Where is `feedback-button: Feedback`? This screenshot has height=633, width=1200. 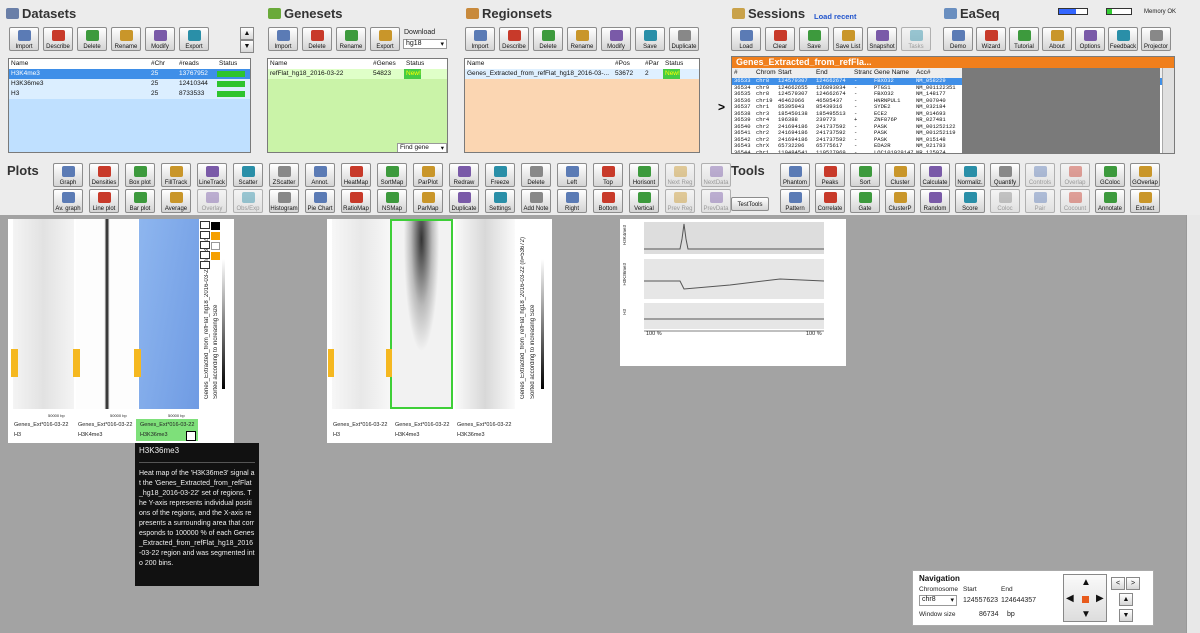
feedback-button: Feedback is located at coordinates (1123, 39).